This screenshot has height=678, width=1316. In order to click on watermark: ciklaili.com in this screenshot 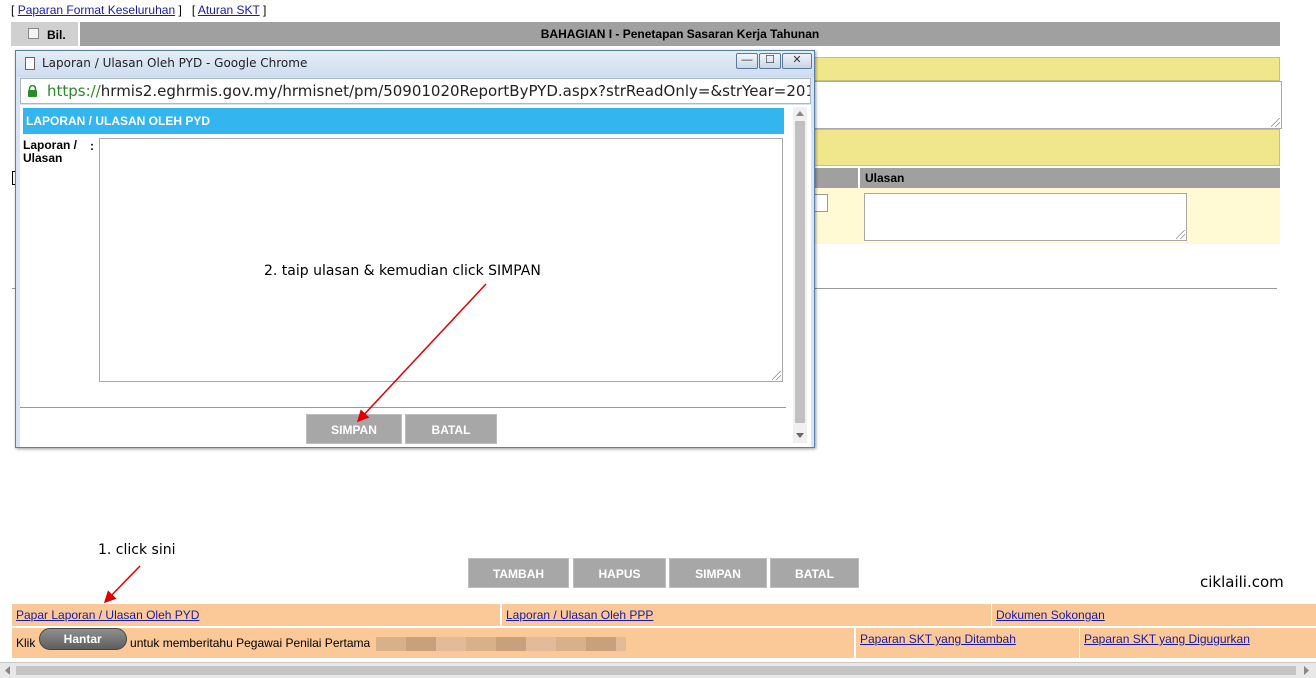, I will do `click(1242, 582)`.